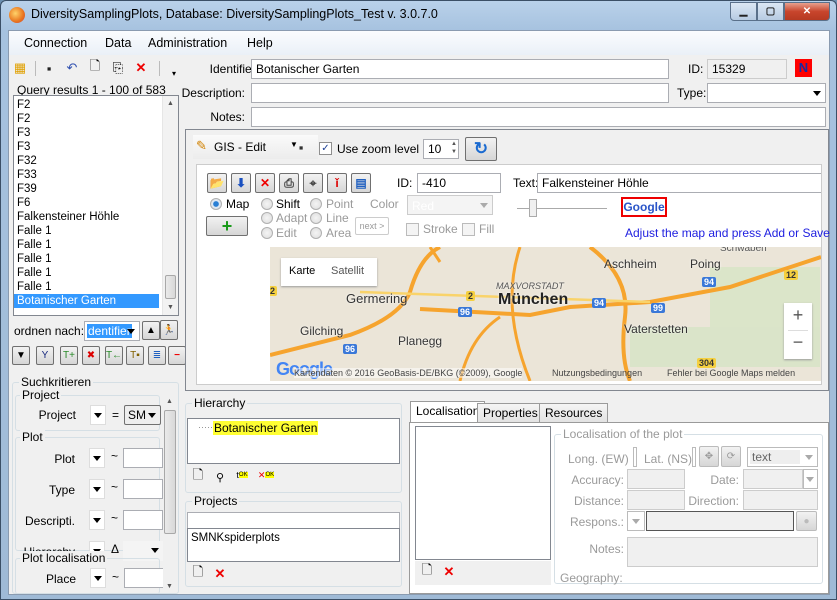 Image resolution: width=837 pixels, height=600 pixels. I want to click on print-icon: ⎙, so click(289, 183).